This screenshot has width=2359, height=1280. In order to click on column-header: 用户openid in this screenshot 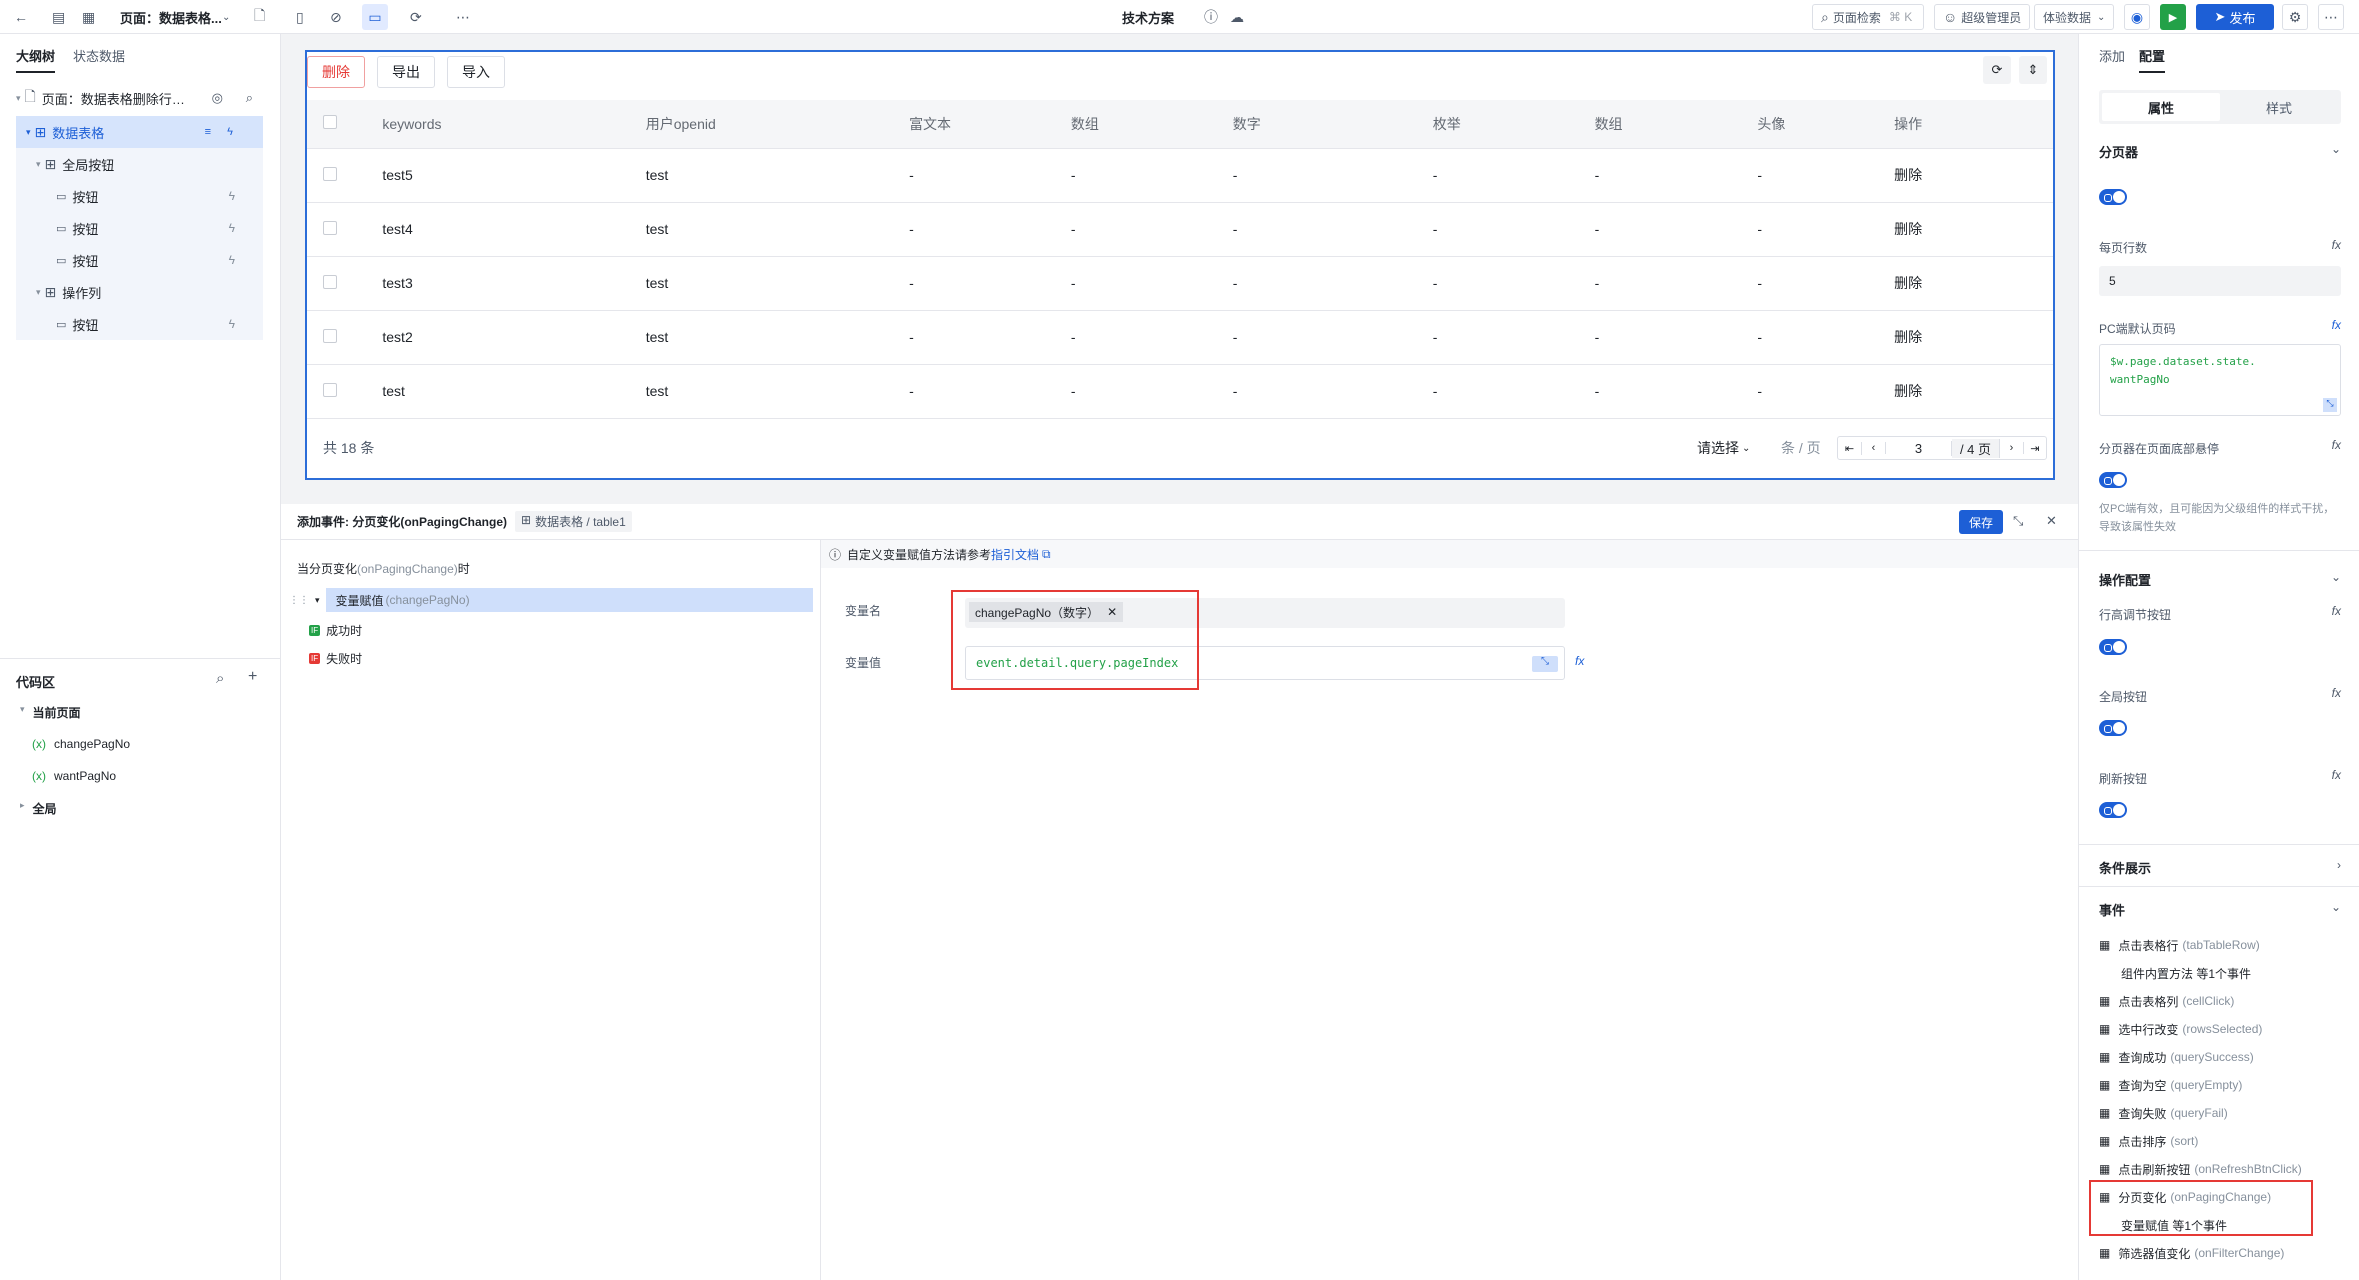, I will do `click(777, 124)`.